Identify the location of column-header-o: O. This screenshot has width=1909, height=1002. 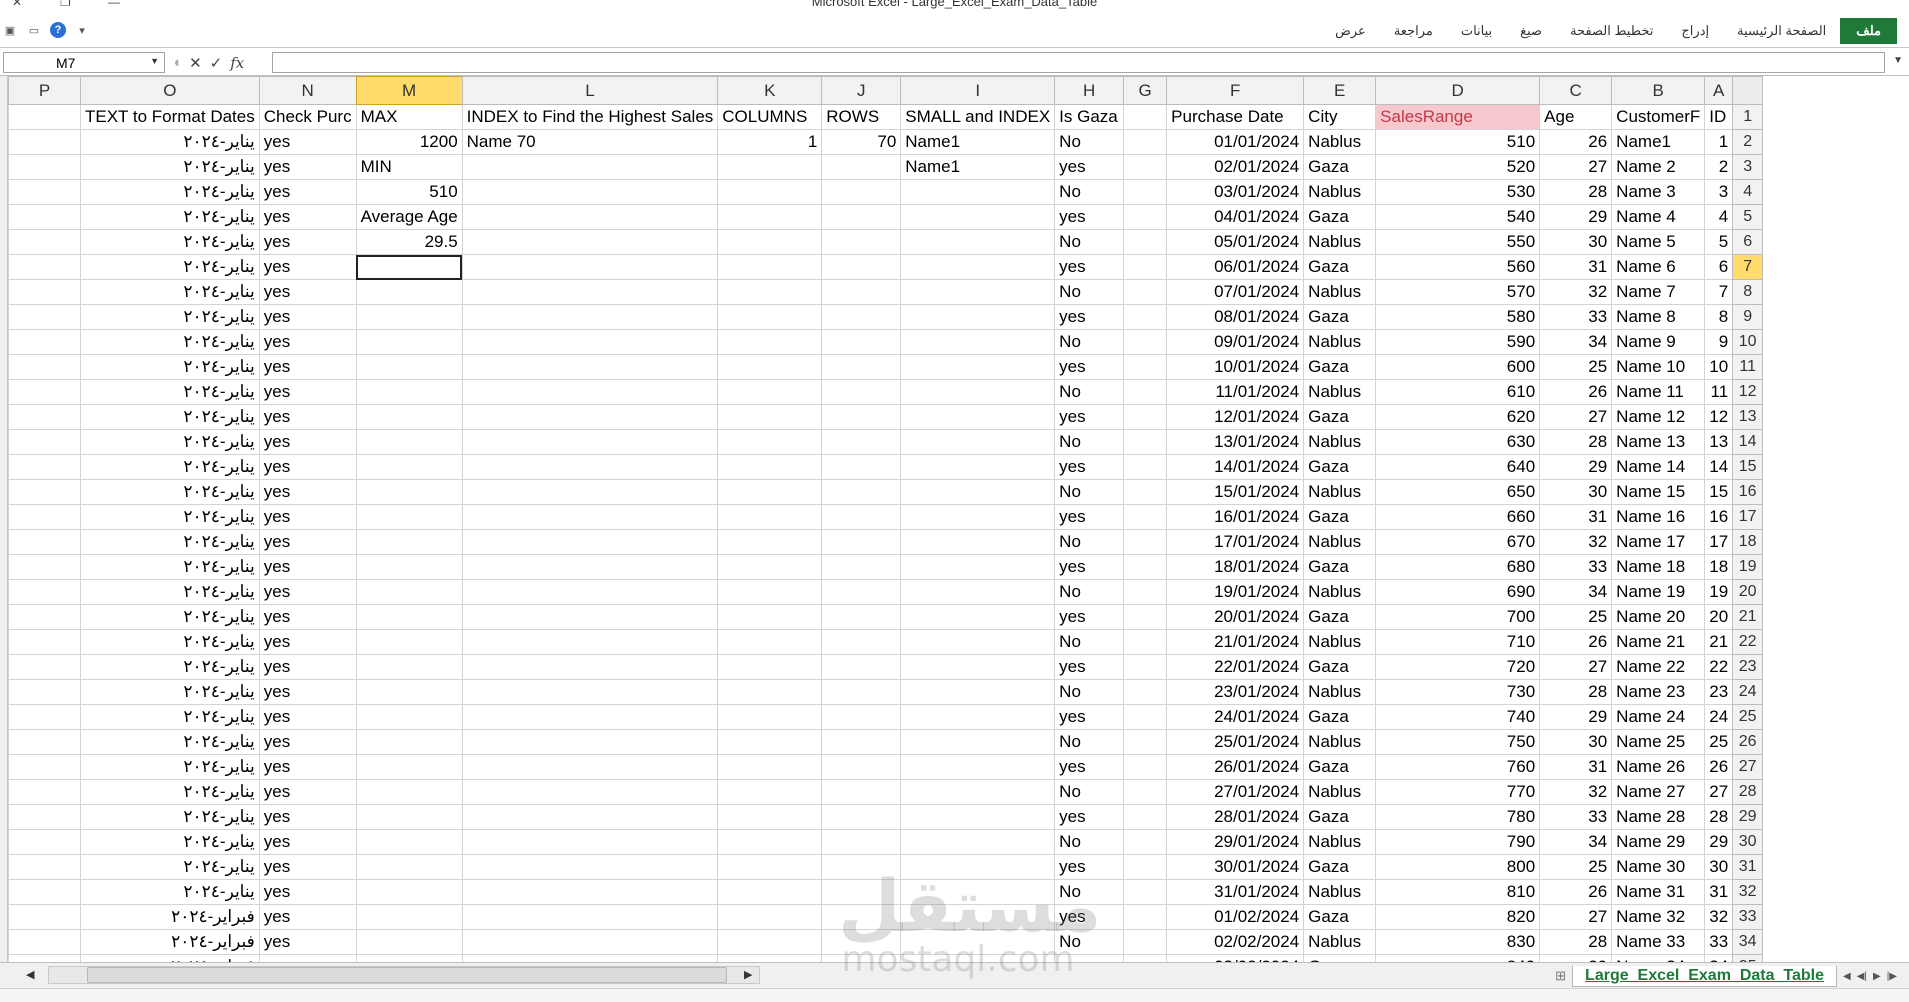
(170, 90).